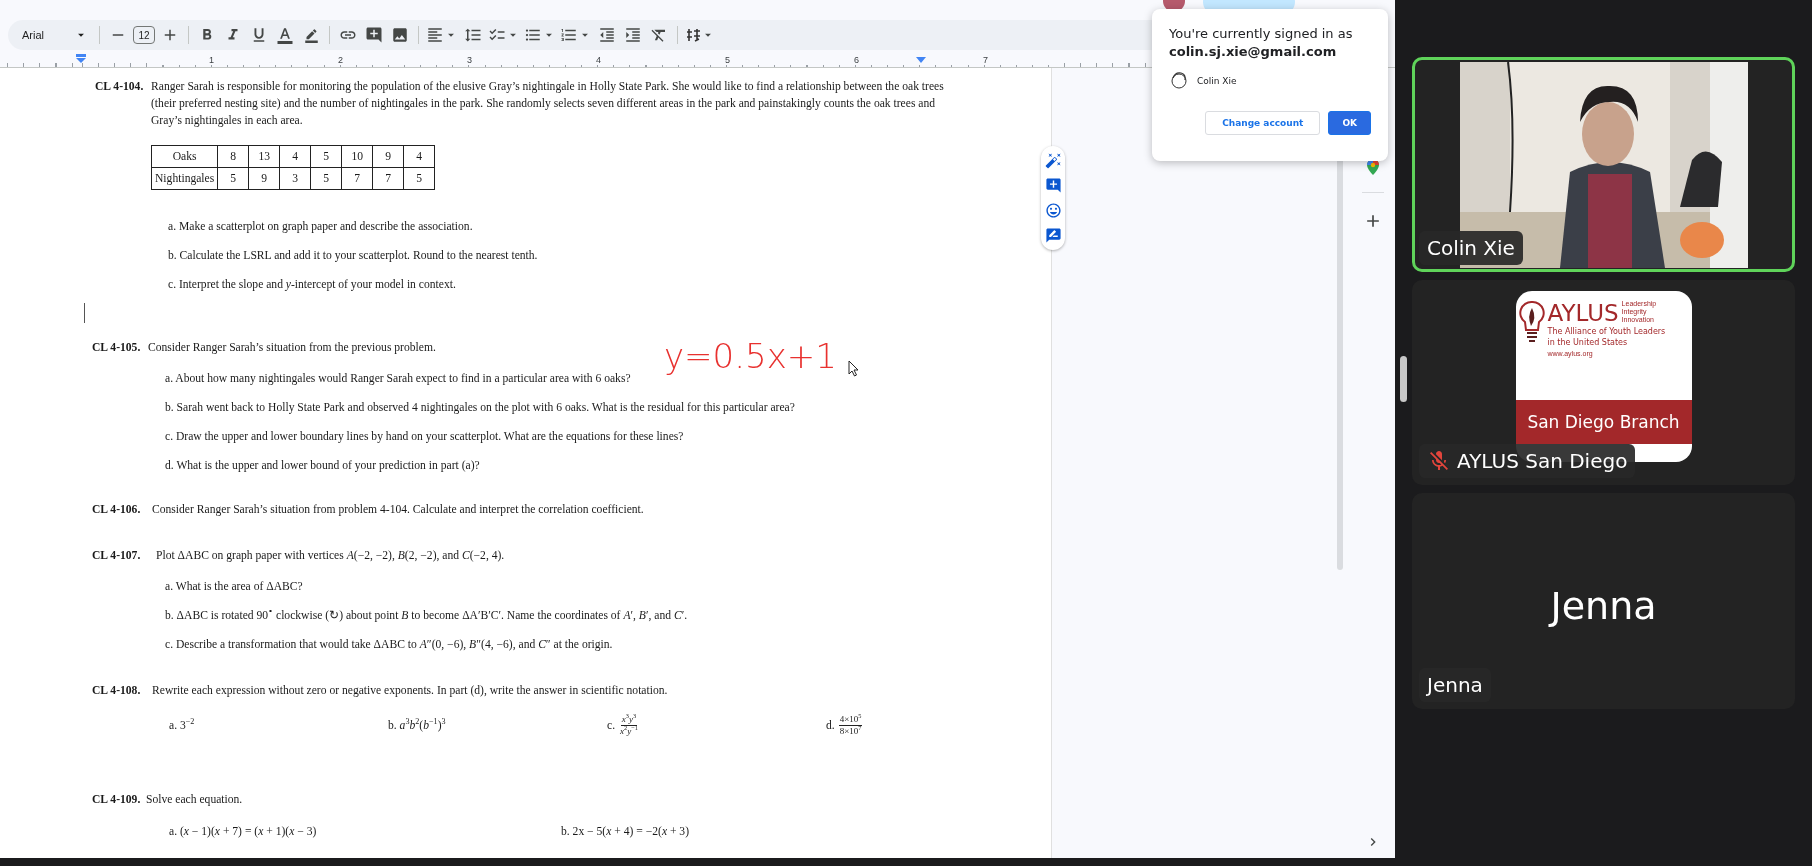 This screenshot has height=866, width=1812. What do you see at coordinates (629, 731) in the screenshot?
I see `fraction-denominator: x$^{2}$y$^{−1}$` at bounding box center [629, 731].